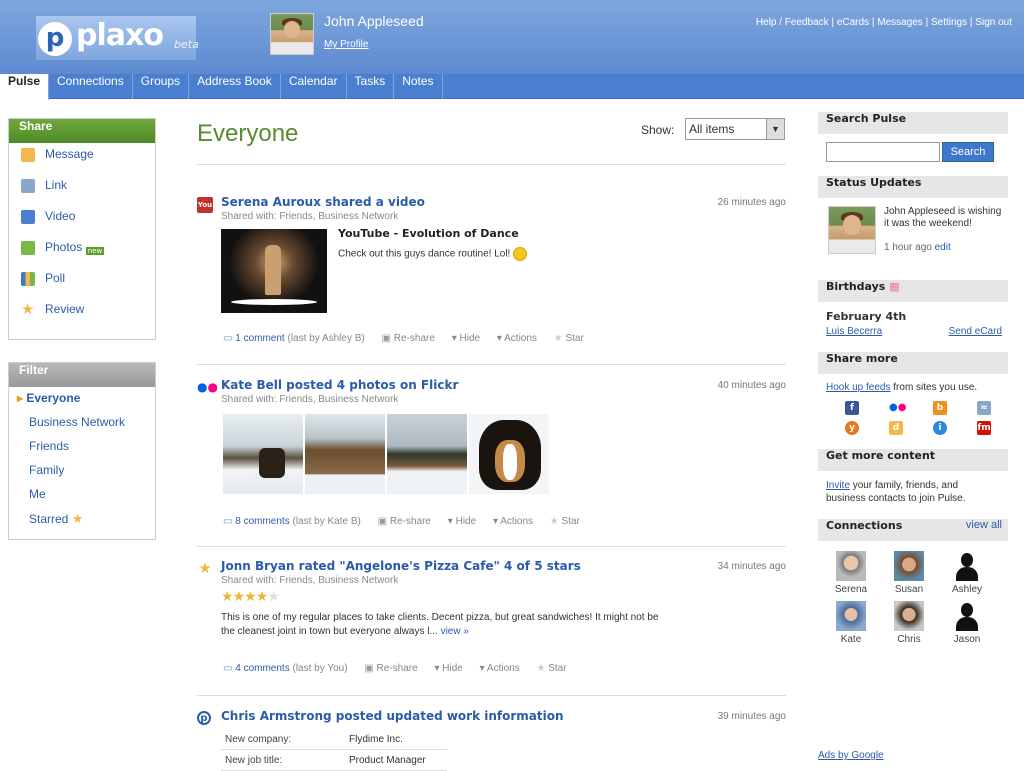 This screenshot has height=771, width=1024. What do you see at coordinates (896, 428) in the screenshot?
I see `delicious-icon: d` at bounding box center [896, 428].